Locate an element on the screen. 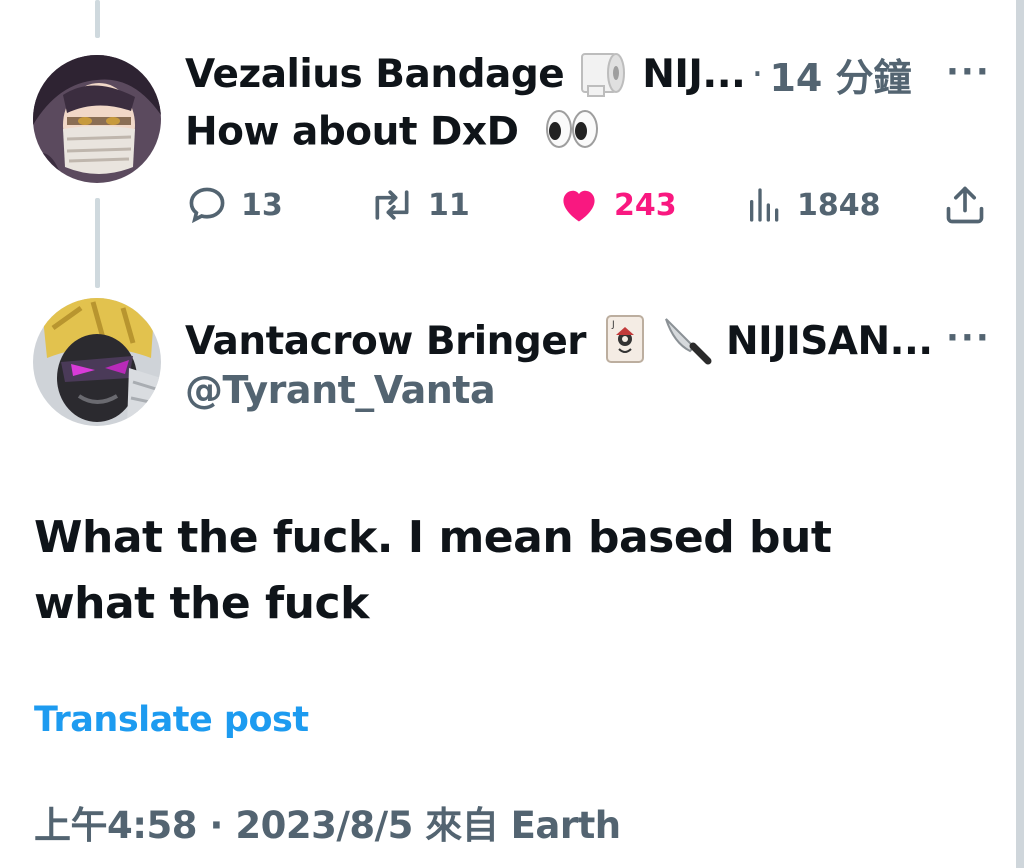 The height and width of the screenshot is (868, 1024). bar-chart-icon is located at coordinates (764, 205).